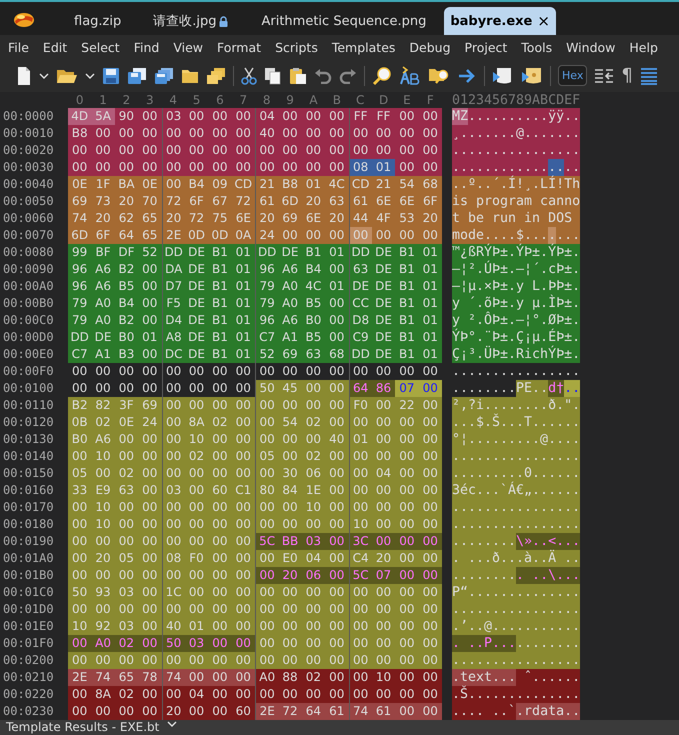 This screenshot has width=679, height=735. What do you see at coordinates (407, 185) in the screenshot?
I see `hex-byte: 54` at bounding box center [407, 185].